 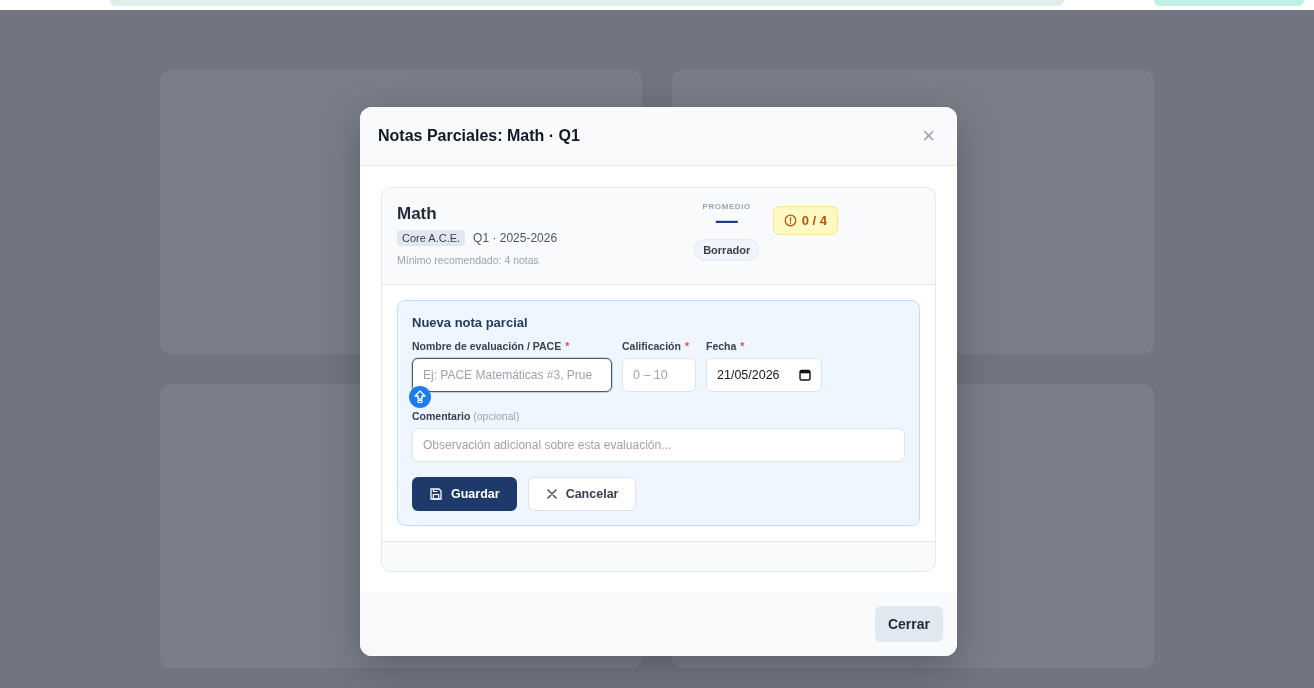 What do you see at coordinates (470, 323) in the screenshot?
I see `form-title: Nueva nota parcial` at bounding box center [470, 323].